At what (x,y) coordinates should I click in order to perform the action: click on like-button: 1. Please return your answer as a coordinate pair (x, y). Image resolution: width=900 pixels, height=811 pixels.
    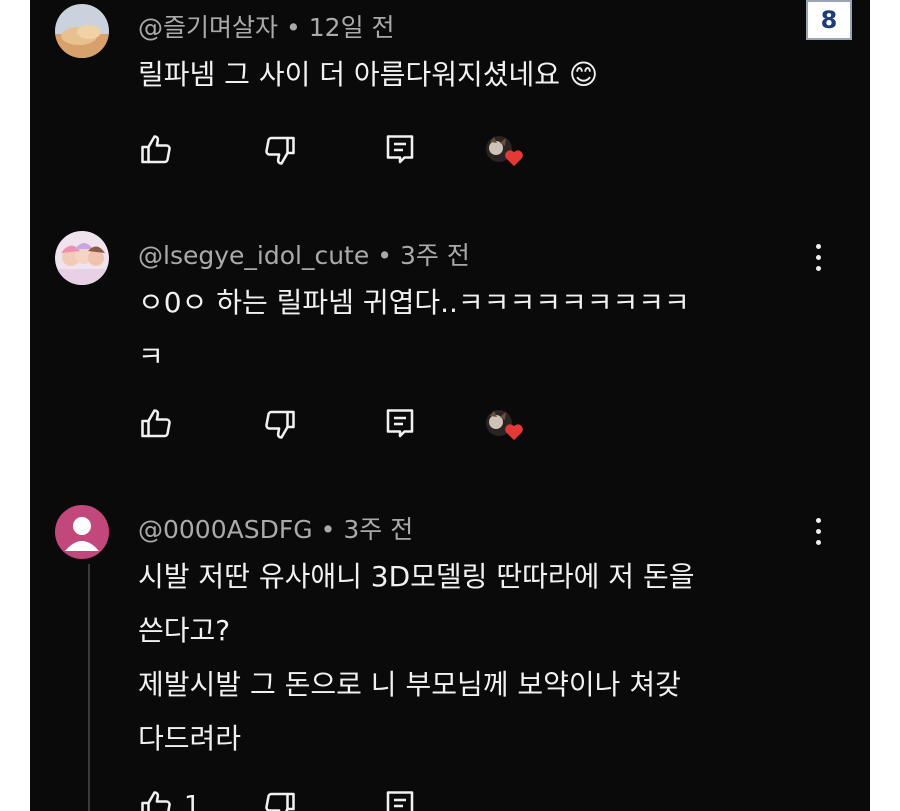
    Looking at the image, I should click on (169, 799).